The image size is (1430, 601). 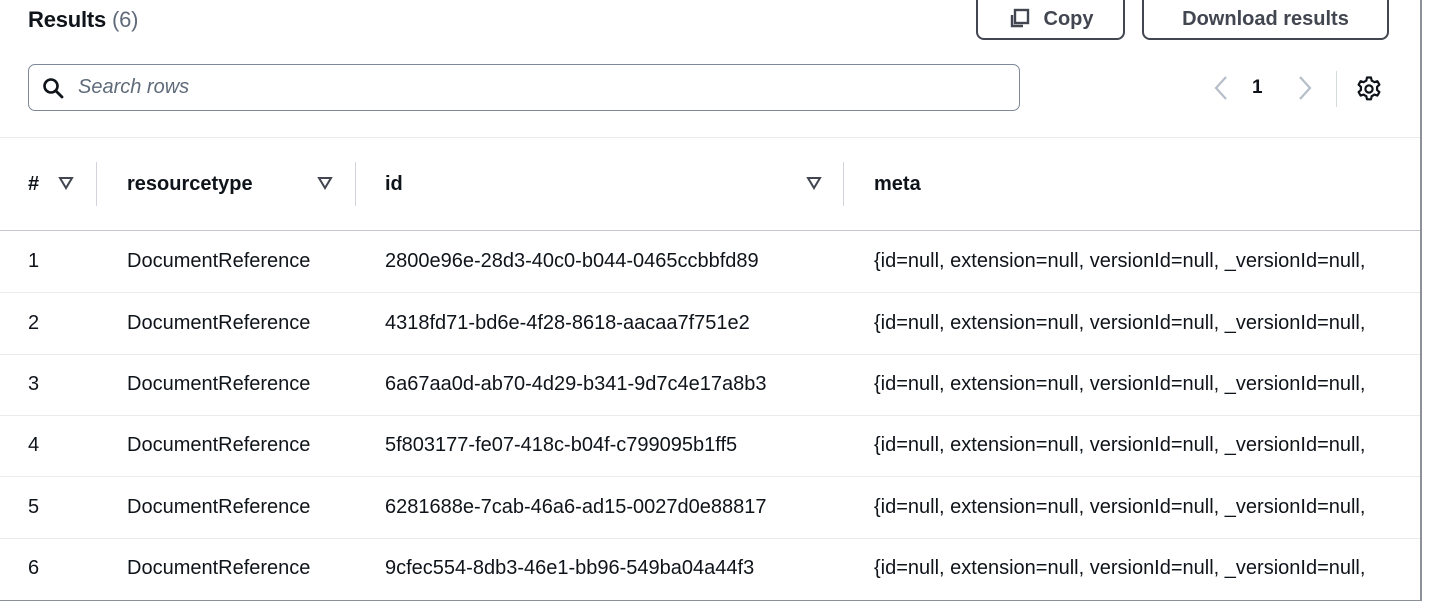 I want to click on column-label: id, so click(x=394, y=183).